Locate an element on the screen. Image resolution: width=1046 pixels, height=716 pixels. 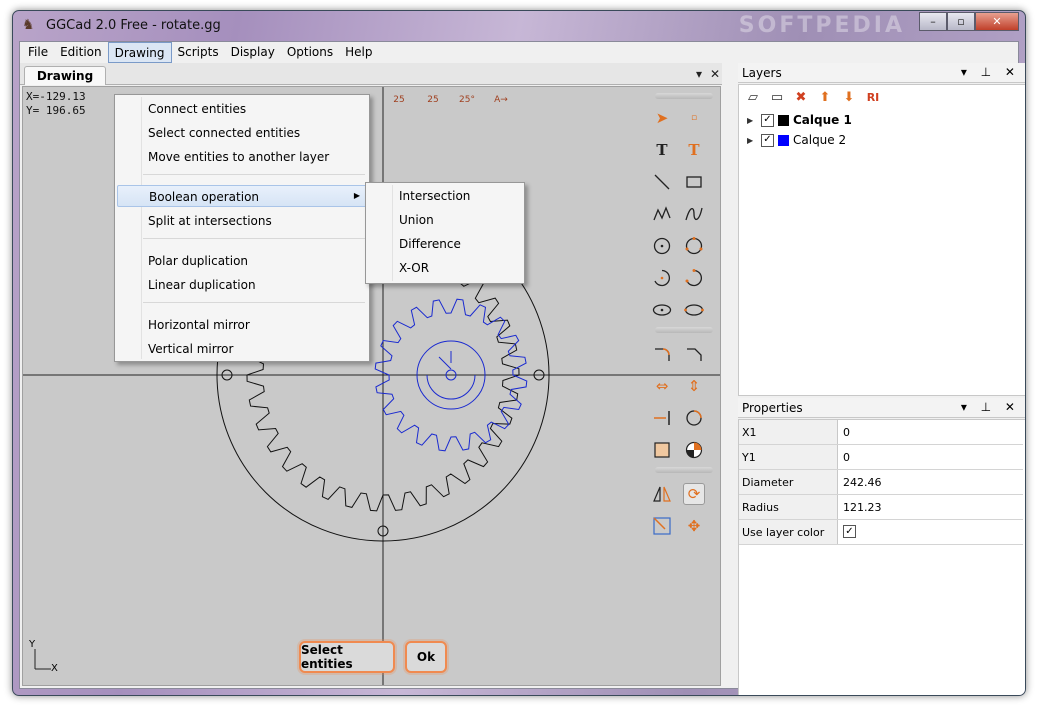
property-key: Use layer color is located at coordinates (788, 532).